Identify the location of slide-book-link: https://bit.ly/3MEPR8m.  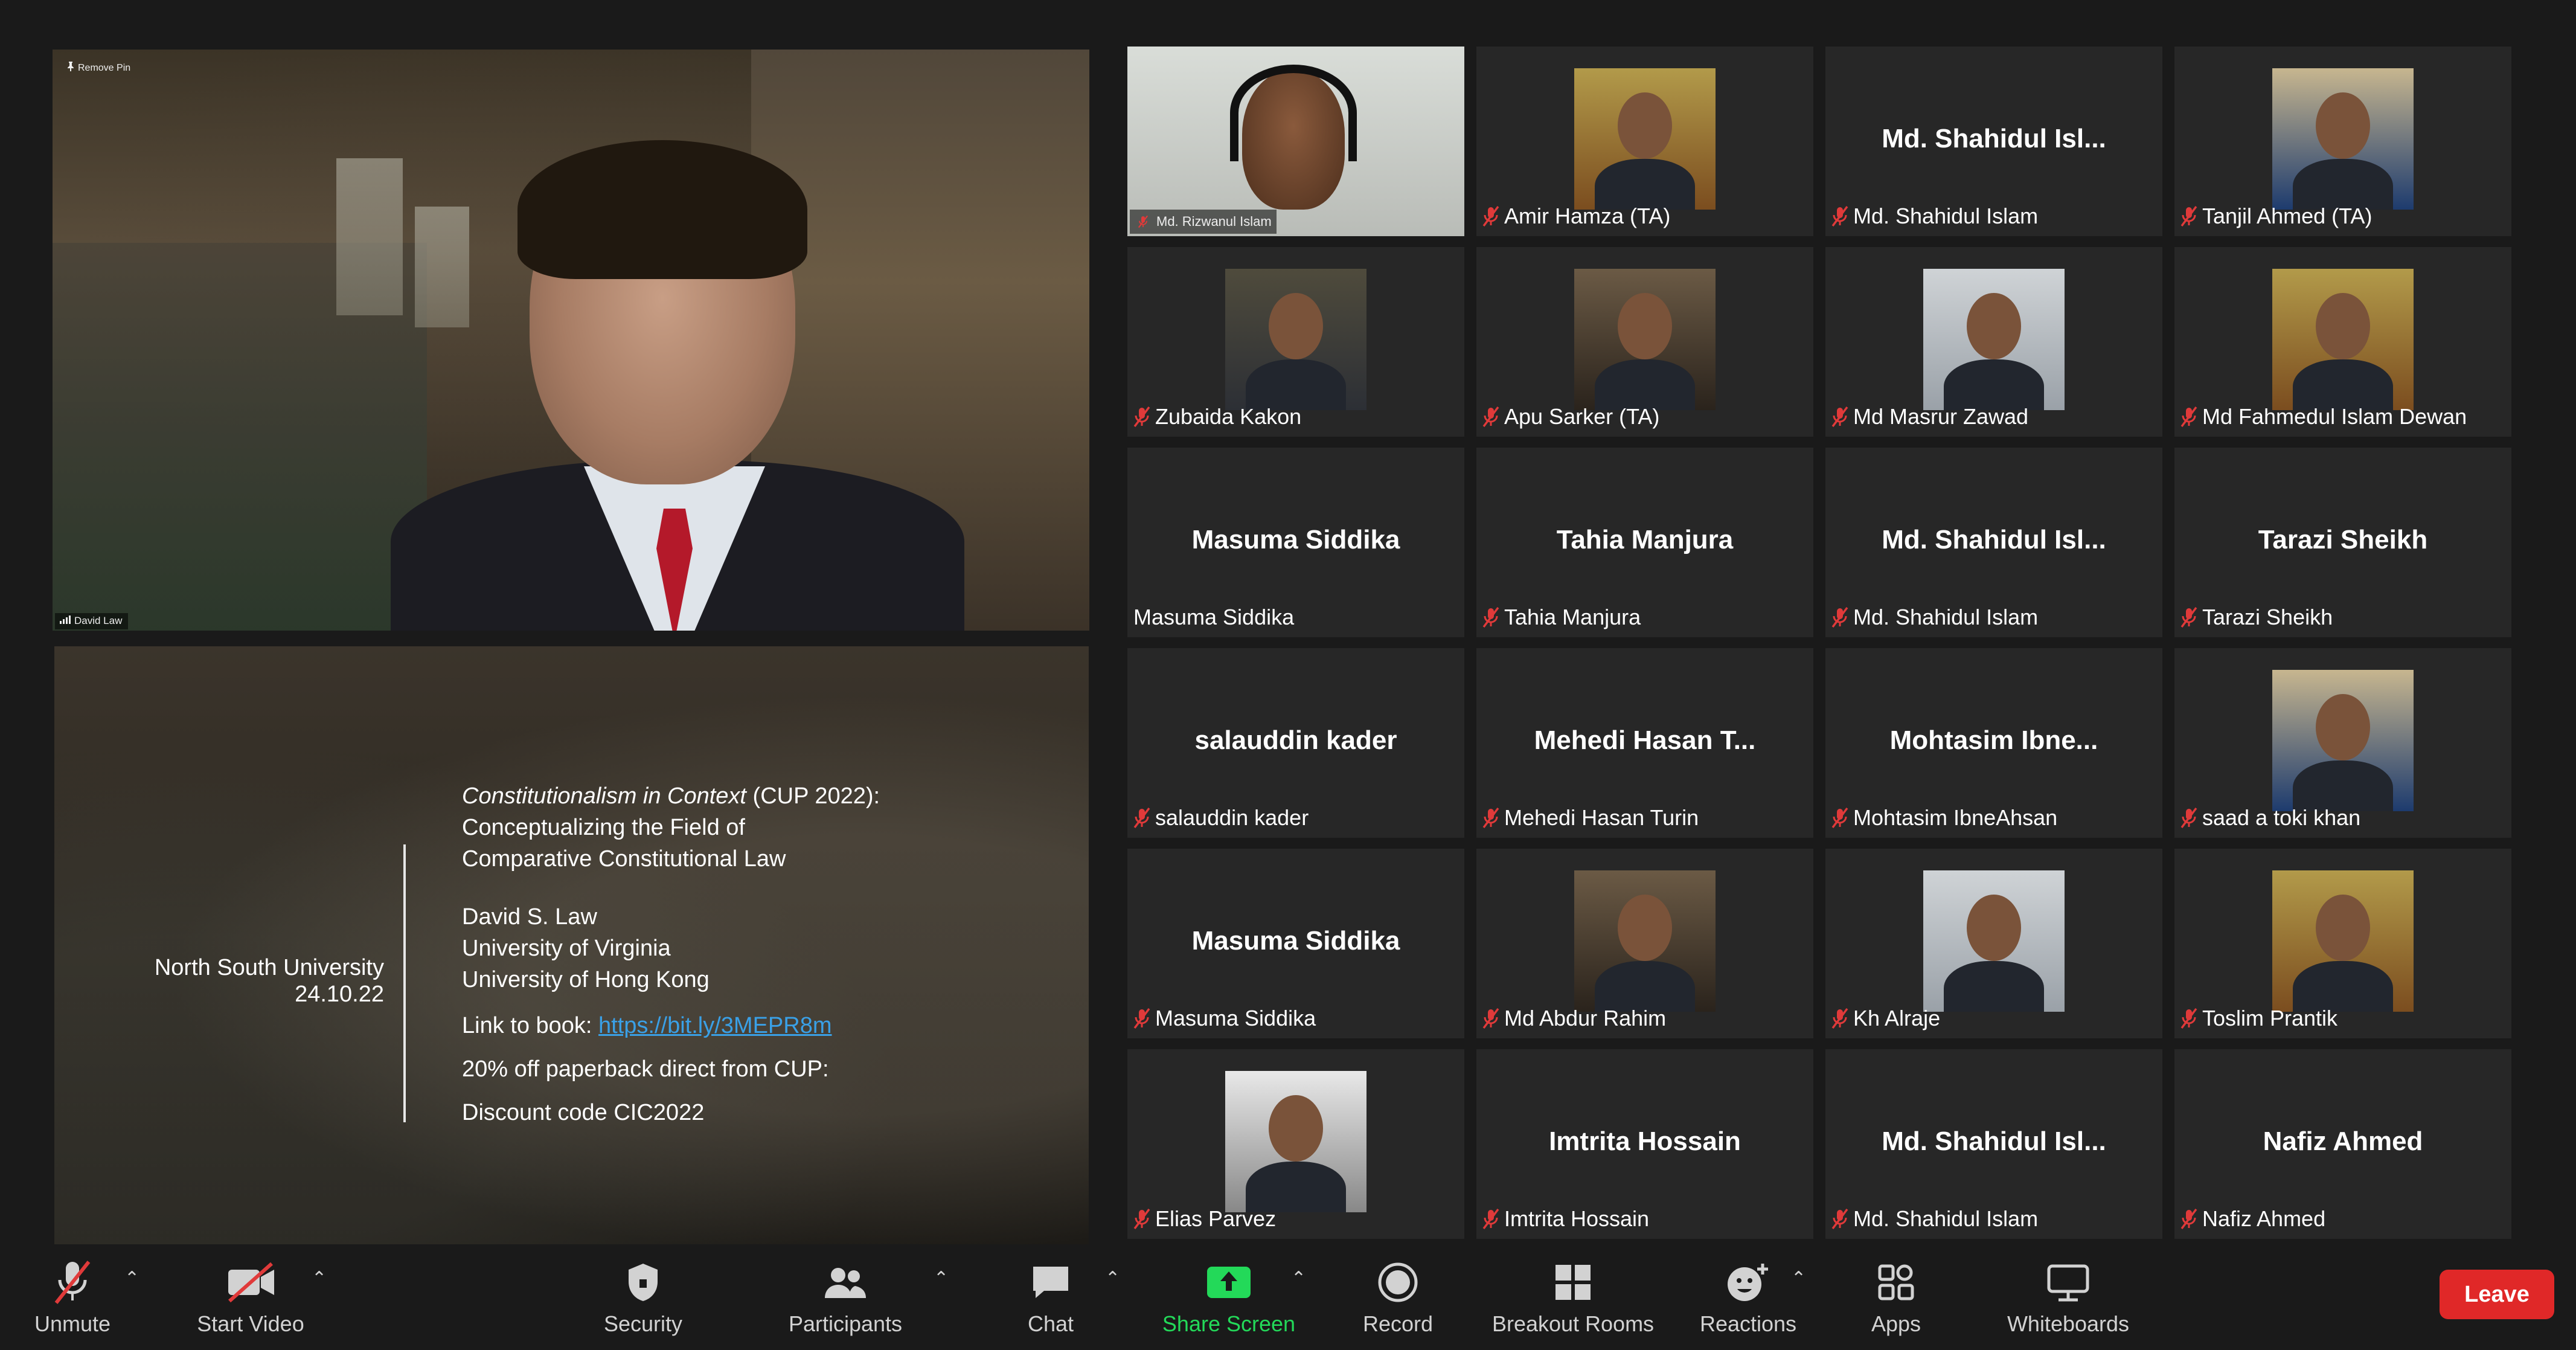
(714, 1025).